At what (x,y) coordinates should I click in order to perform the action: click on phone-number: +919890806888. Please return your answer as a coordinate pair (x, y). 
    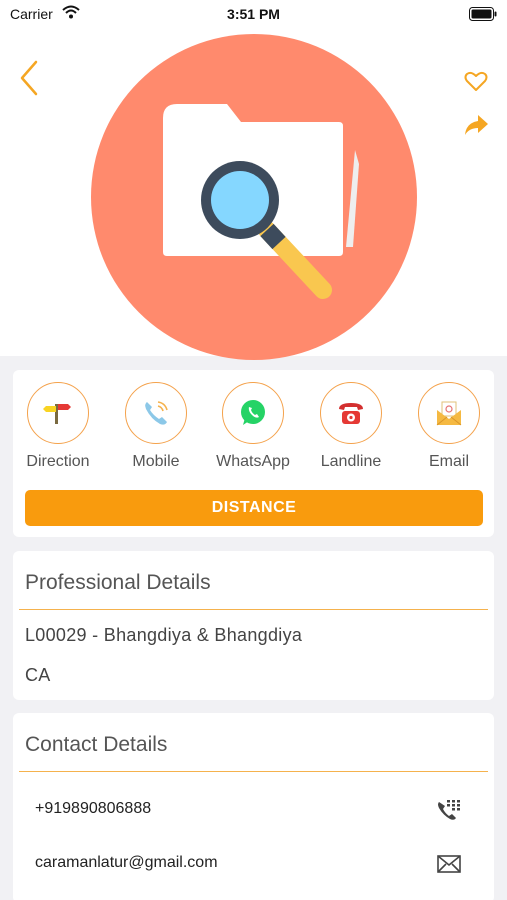
    Looking at the image, I should click on (93, 808).